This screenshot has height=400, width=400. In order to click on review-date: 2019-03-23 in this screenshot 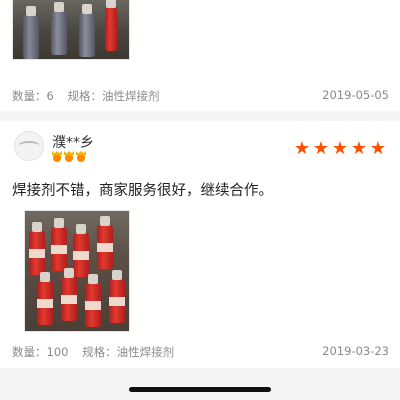, I will do `click(355, 351)`.